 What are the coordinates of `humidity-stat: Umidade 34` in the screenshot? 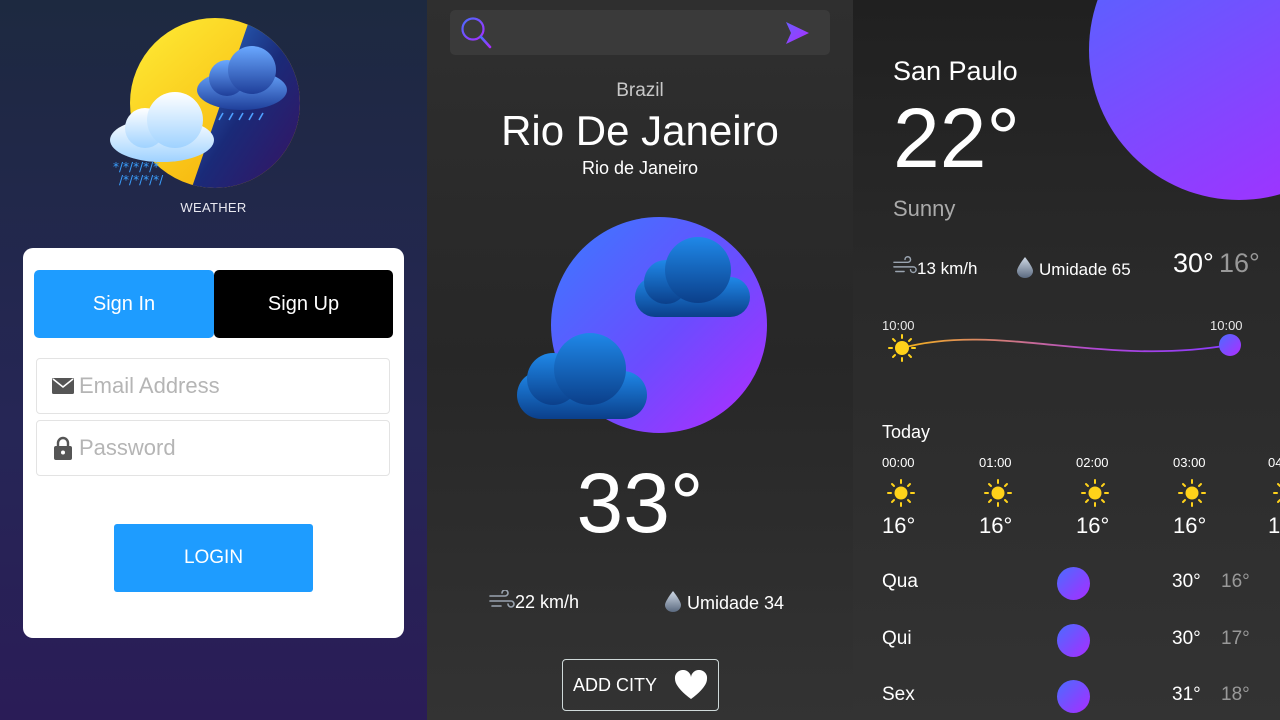 It's located at (724, 603).